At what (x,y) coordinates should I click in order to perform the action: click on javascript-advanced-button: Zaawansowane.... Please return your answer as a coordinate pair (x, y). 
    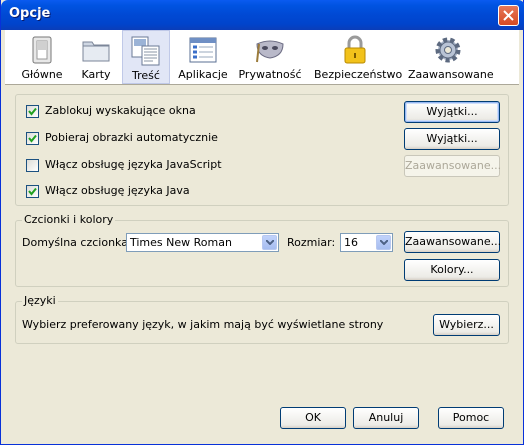
    Looking at the image, I should click on (452, 166).